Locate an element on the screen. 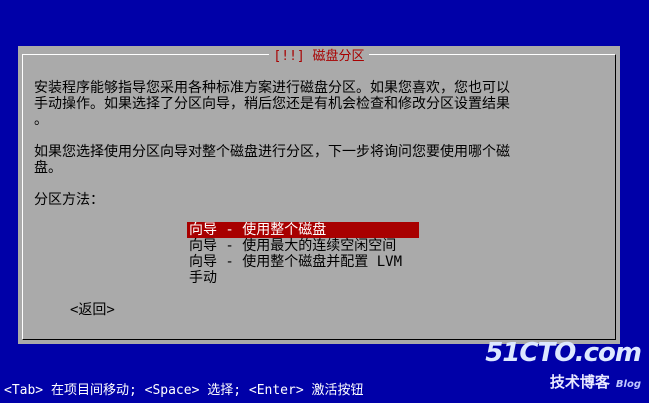 The image size is (649, 403). dialog-title: [!!] 磁盘分区 is located at coordinates (319, 56).